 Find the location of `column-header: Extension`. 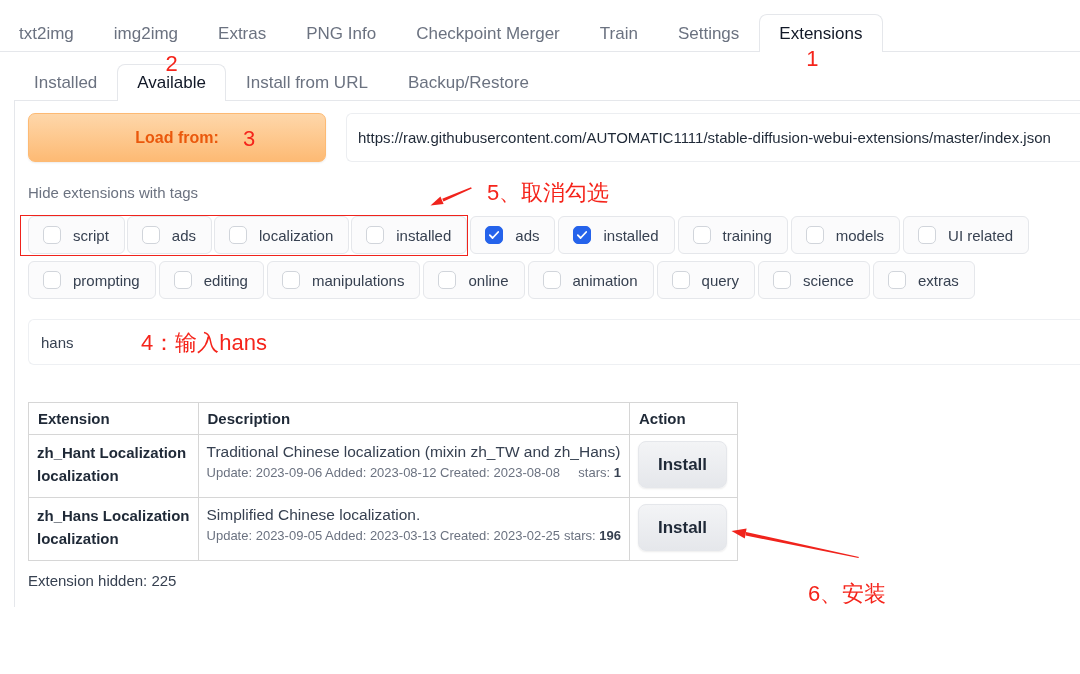

column-header: Extension is located at coordinates (113, 418).